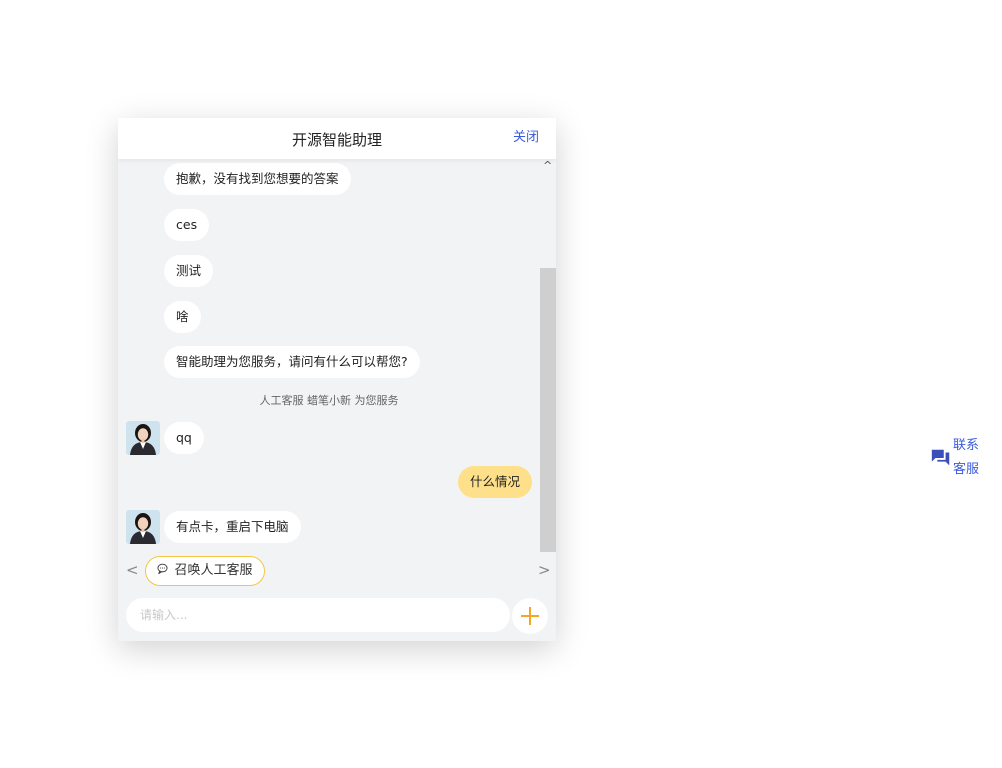 This screenshot has width=1002, height=768. What do you see at coordinates (182, 317) in the screenshot?
I see `message-bubble: 啥` at bounding box center [182, 317].